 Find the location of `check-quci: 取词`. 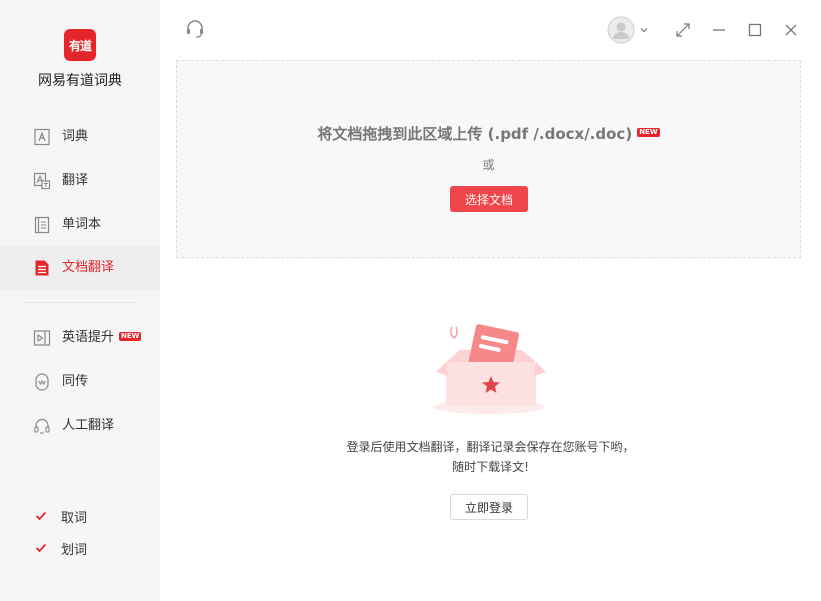

check-quci: 取词 is located at coordinates (61, 516).